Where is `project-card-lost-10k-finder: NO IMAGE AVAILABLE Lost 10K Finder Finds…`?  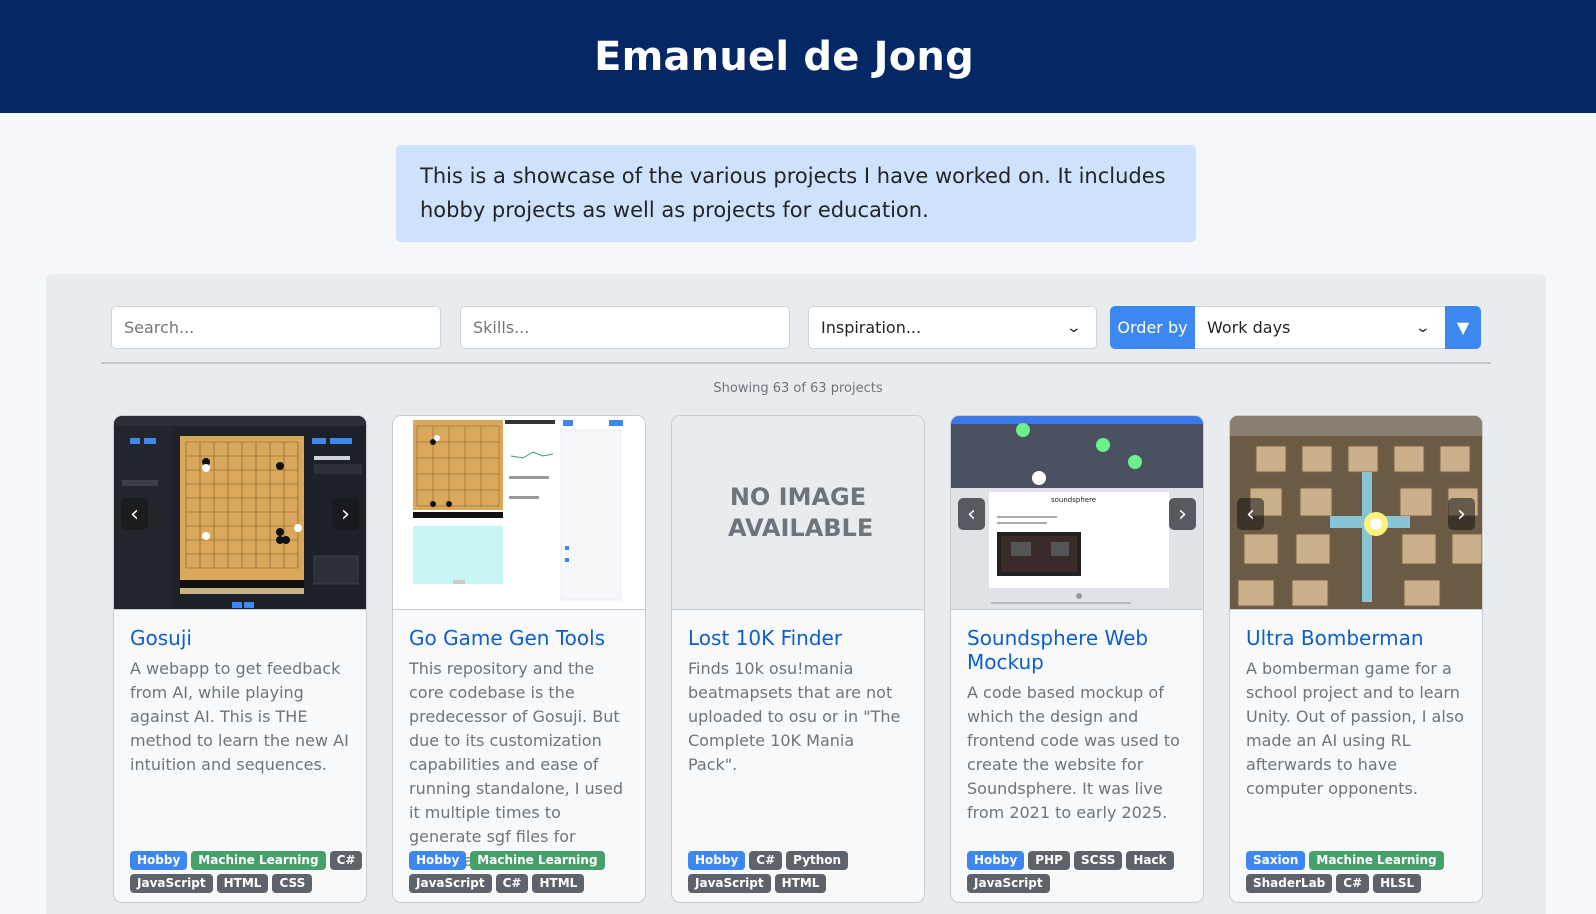
project-card-lost-10k-finder: NO IMAGE AVAILABLE Lost 10K Finder Finds… is located at coordinates (798, 659).